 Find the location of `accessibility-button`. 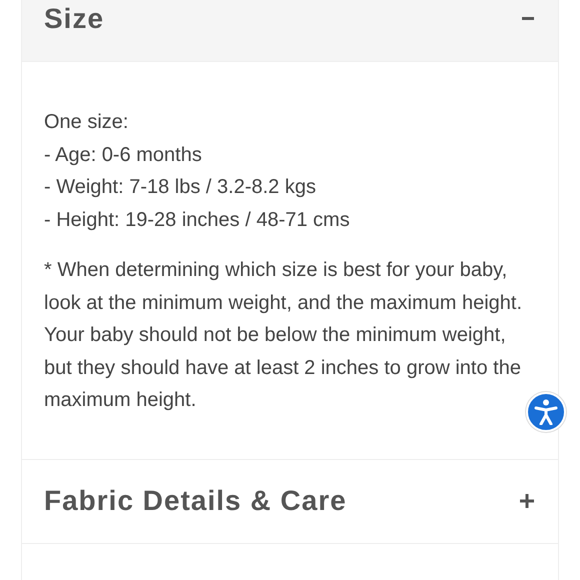

accessibility-button is located at coordinates (546, 412).